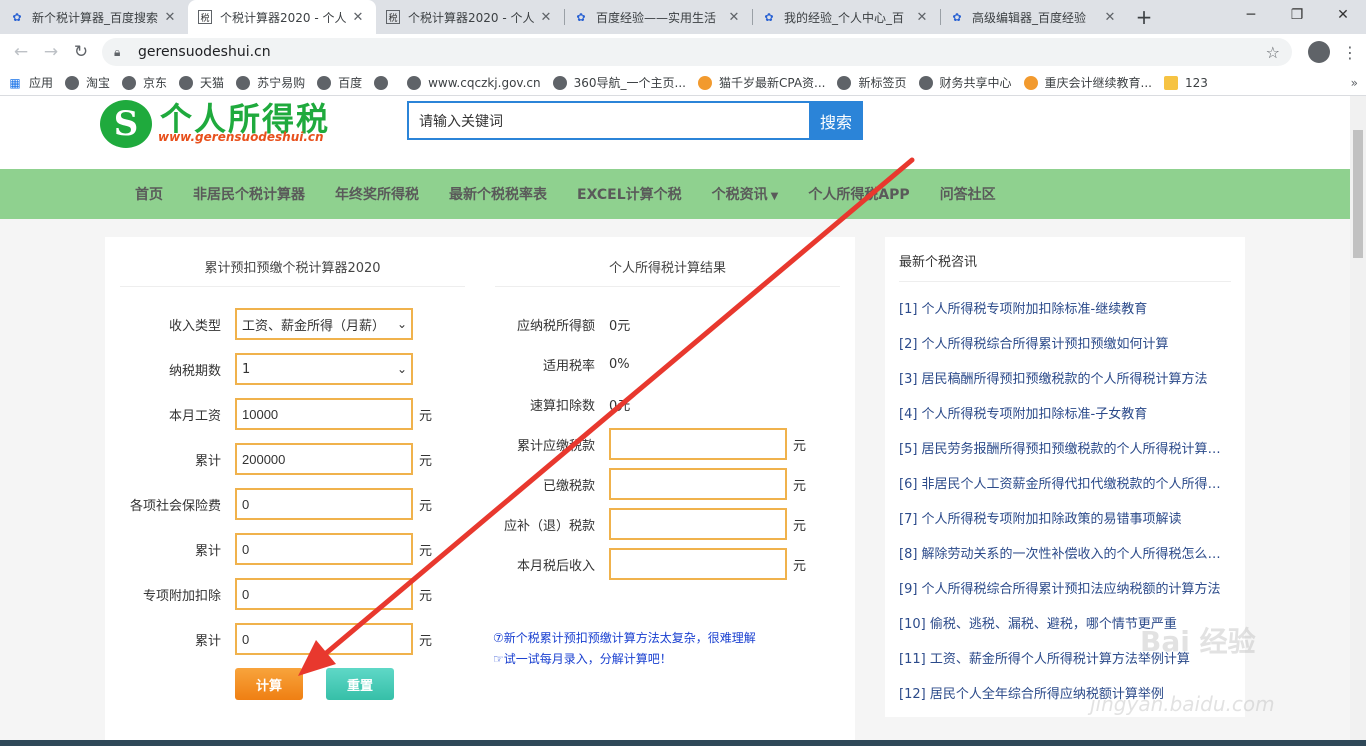 The width and height of the screenshot is (1366, 746). What do you see at coordinates (745, 194) in the screenshot?
I see `nav-tax-news: 个税资讯 ▼` at bounding box center [745, 194].